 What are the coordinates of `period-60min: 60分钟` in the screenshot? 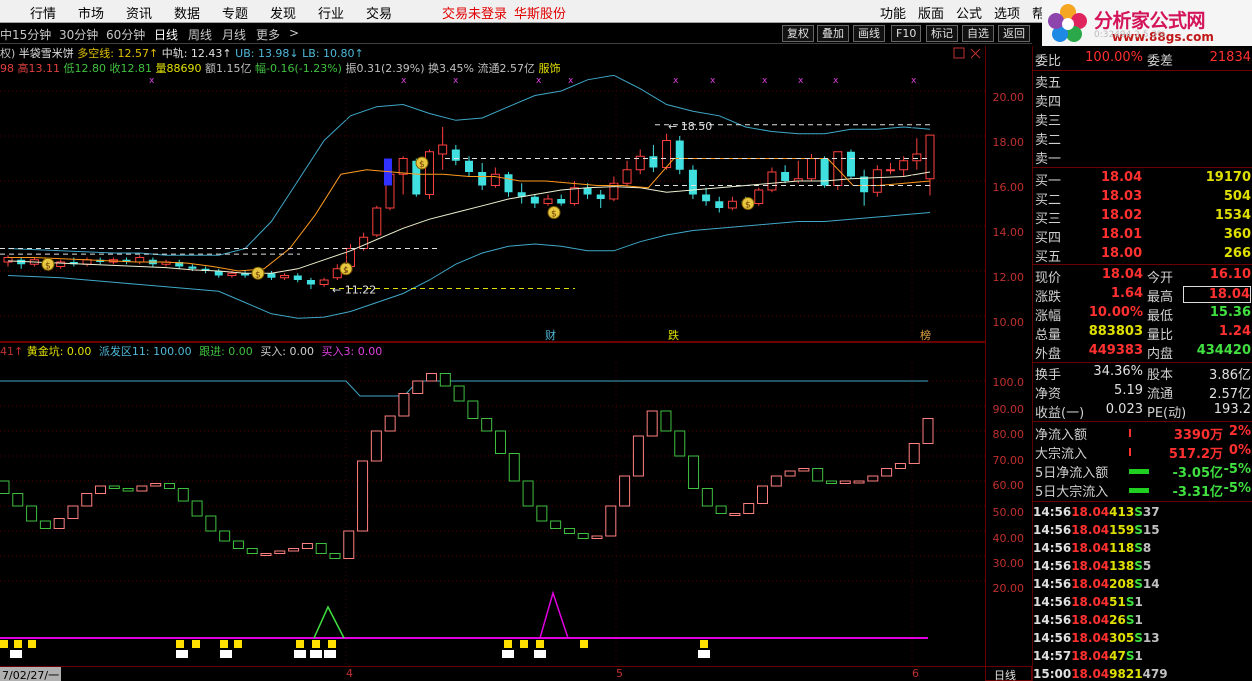 It's located at (125, 34).